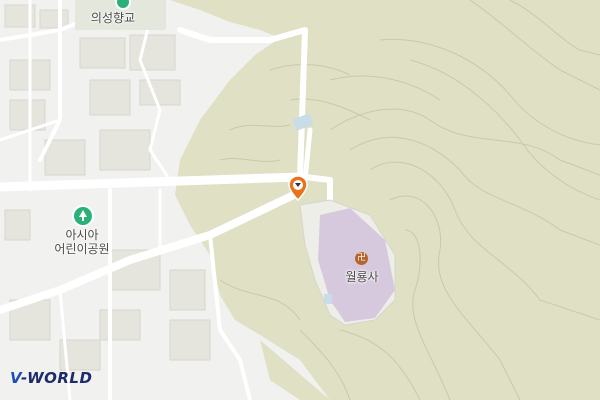 This screenshot has width=600, height=400. I want to click on school-label: 의성향교, so click(113, 18).